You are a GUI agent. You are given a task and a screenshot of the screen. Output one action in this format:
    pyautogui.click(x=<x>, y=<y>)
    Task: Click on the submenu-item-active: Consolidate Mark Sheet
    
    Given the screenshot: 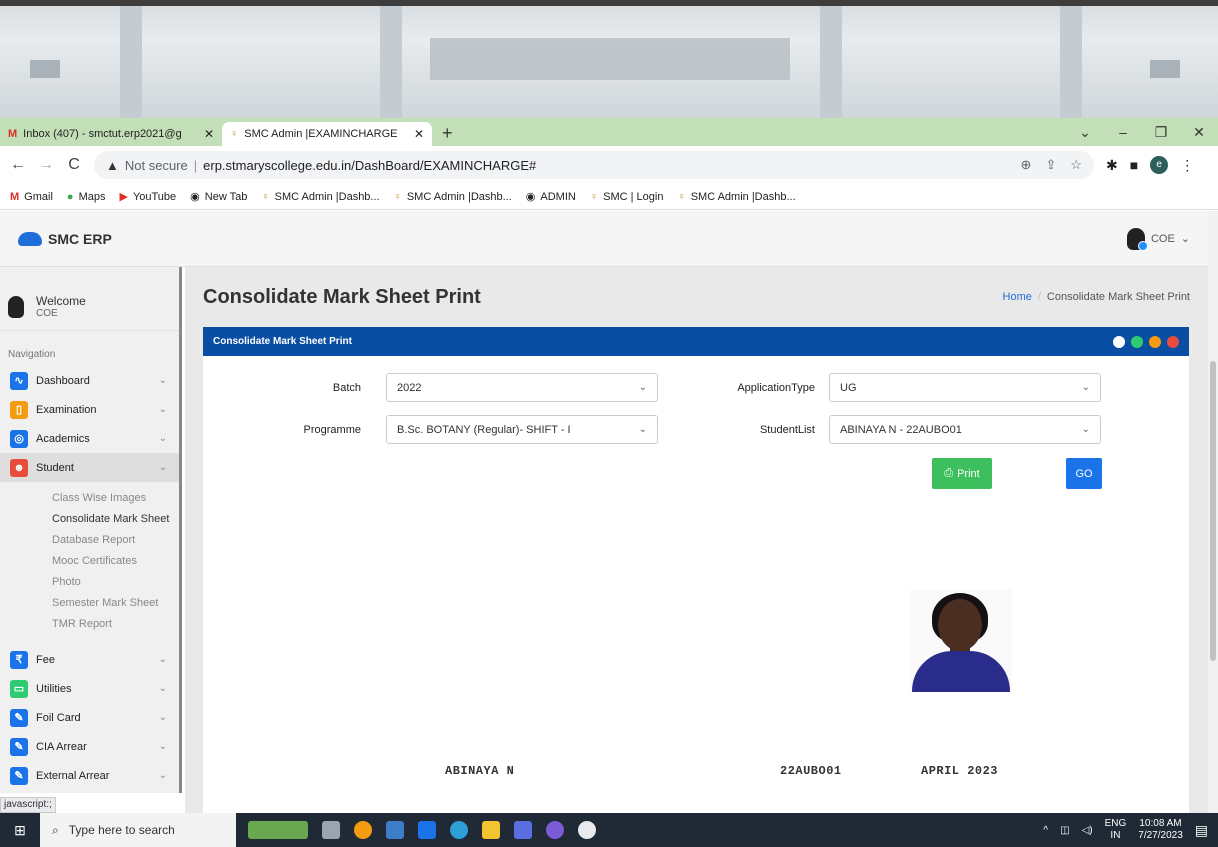 What is the action you would take?
    pyautogui.click(x=115, y=519)
    